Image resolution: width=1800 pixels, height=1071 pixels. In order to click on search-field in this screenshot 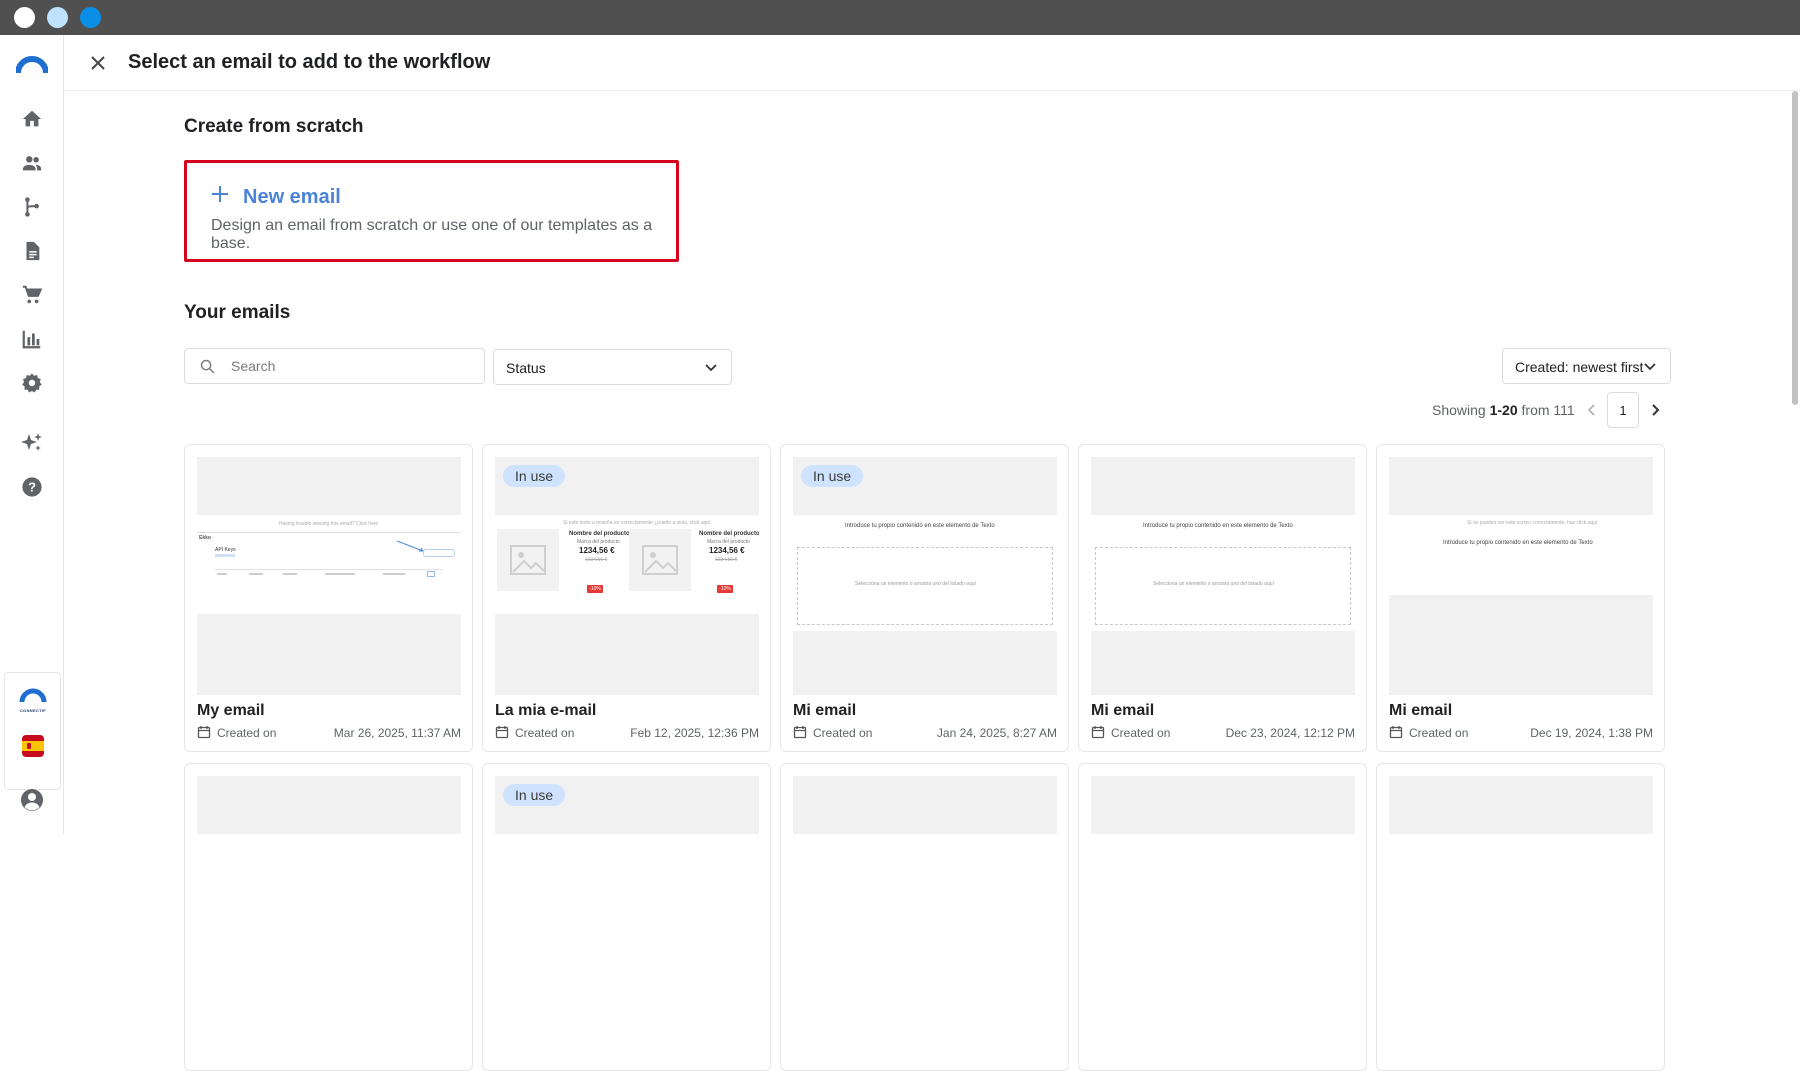, I will do `click(334, 366)`.